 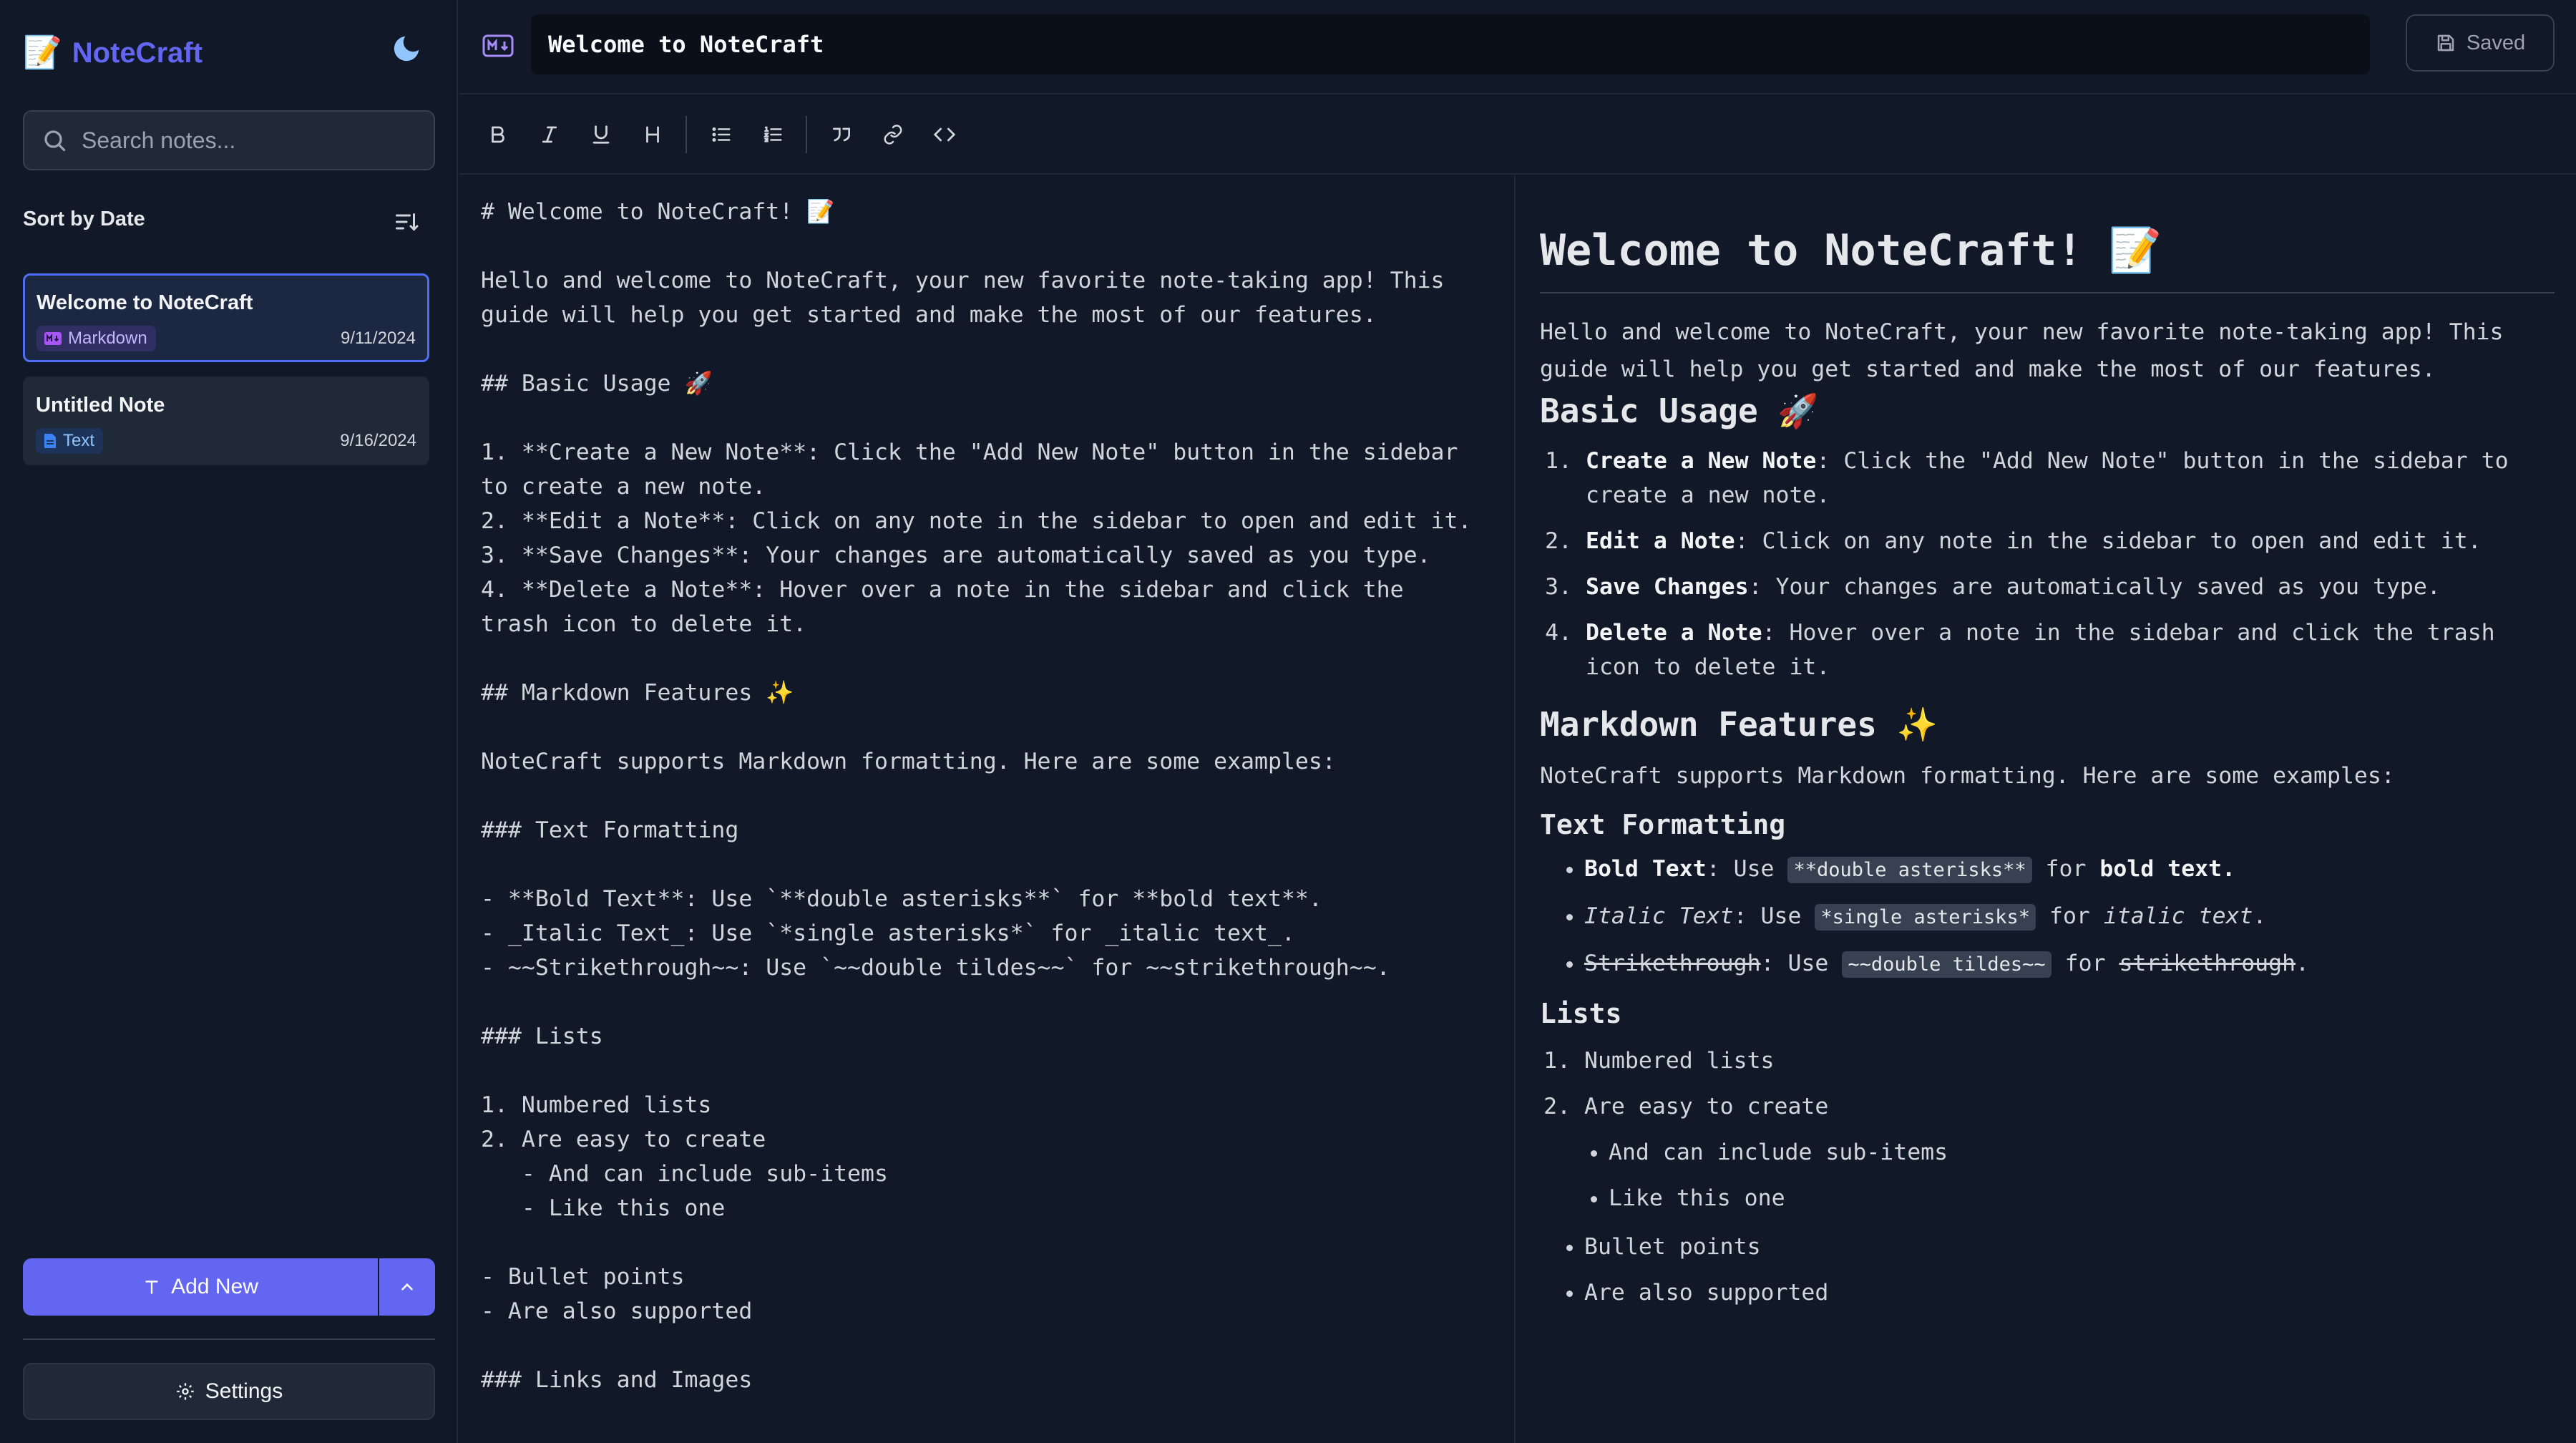 I want to click on add-new-menu-button, so click(x=407, y=1287).